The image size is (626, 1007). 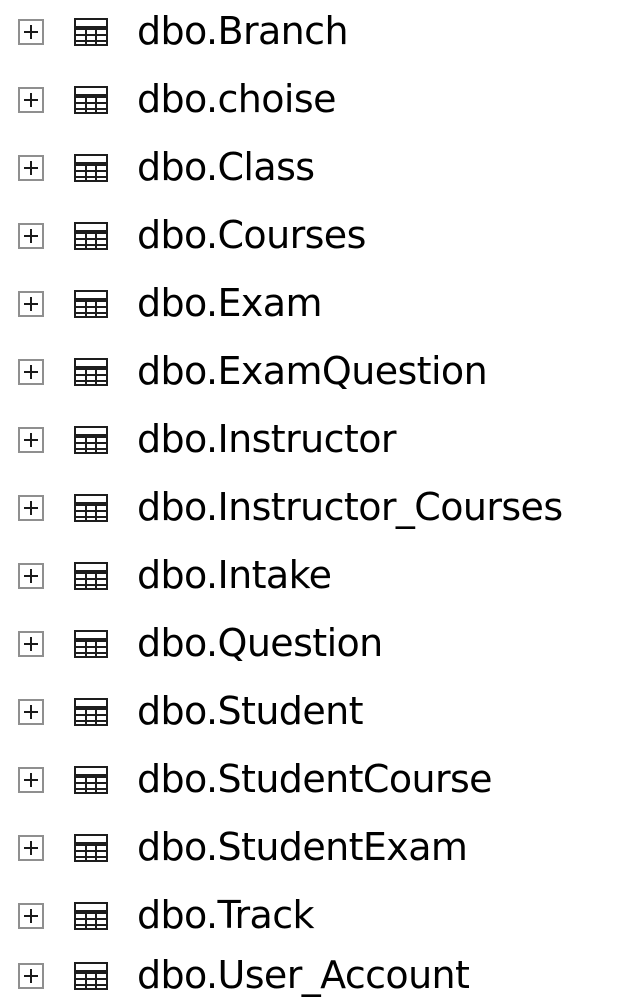 I want to click on tree-item-dbo-question: dbo.Question, so click(x=313, y=645).